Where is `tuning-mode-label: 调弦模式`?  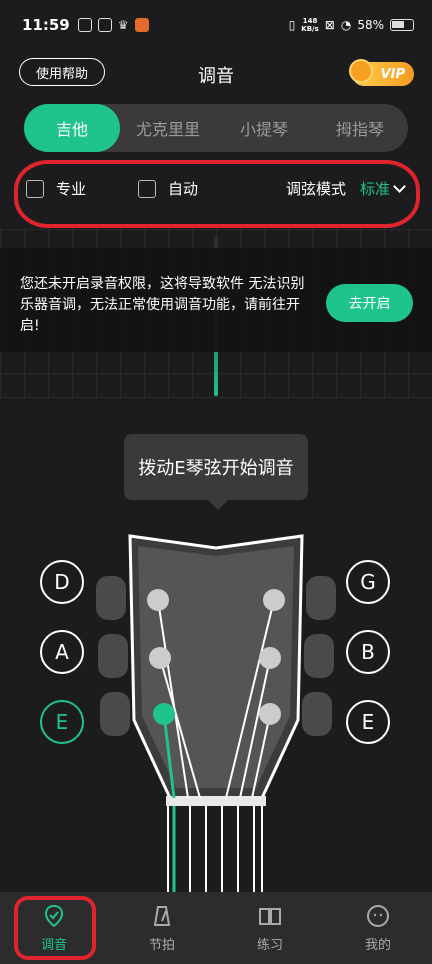 tuning-mode-label: 调弦模式 is located at coordinates (315, 189).